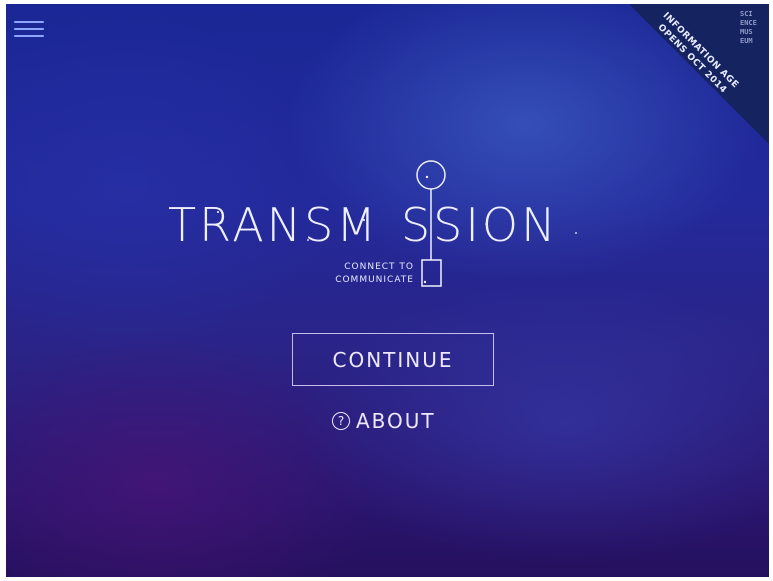  I want to click on continue-button: CONTINUE, so click(393, 359).